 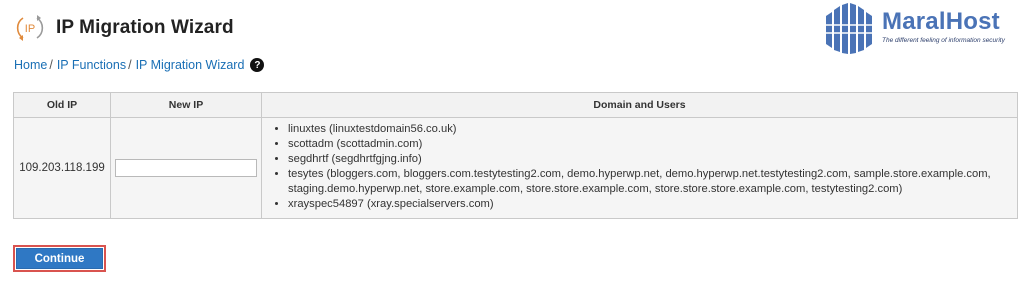 I want to click on new-ip-input, so click(x=186, y=168).